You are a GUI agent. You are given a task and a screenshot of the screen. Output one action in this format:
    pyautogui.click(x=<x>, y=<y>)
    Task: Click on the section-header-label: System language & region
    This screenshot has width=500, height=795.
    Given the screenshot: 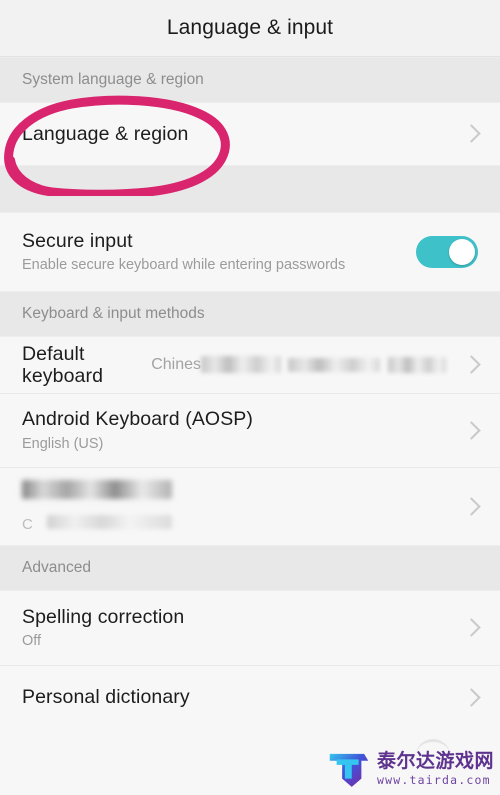 What is the action you would take?
    pyautogui.click(x=113, y=79)
    